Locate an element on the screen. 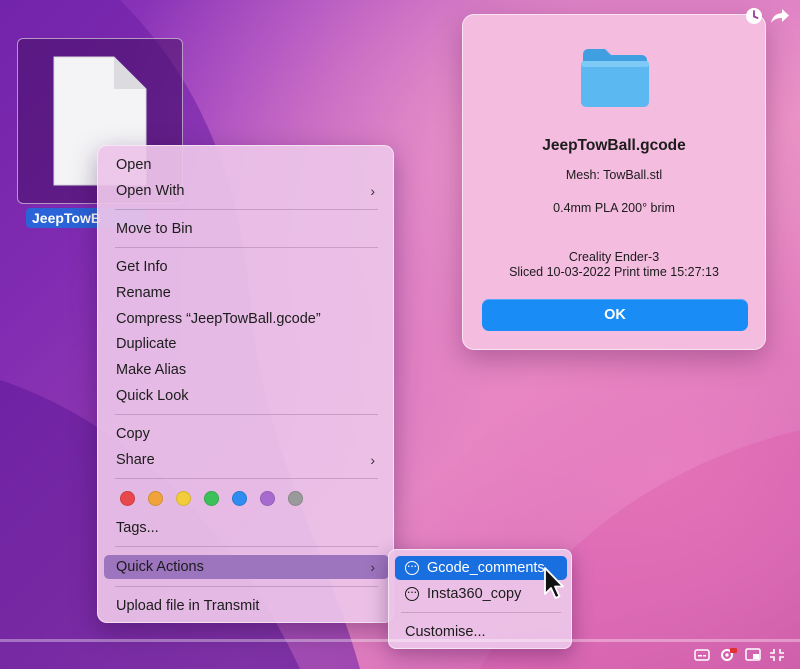  submenu-item-gcode-comments: Gcode_comments is located at coordinates (481, 568).